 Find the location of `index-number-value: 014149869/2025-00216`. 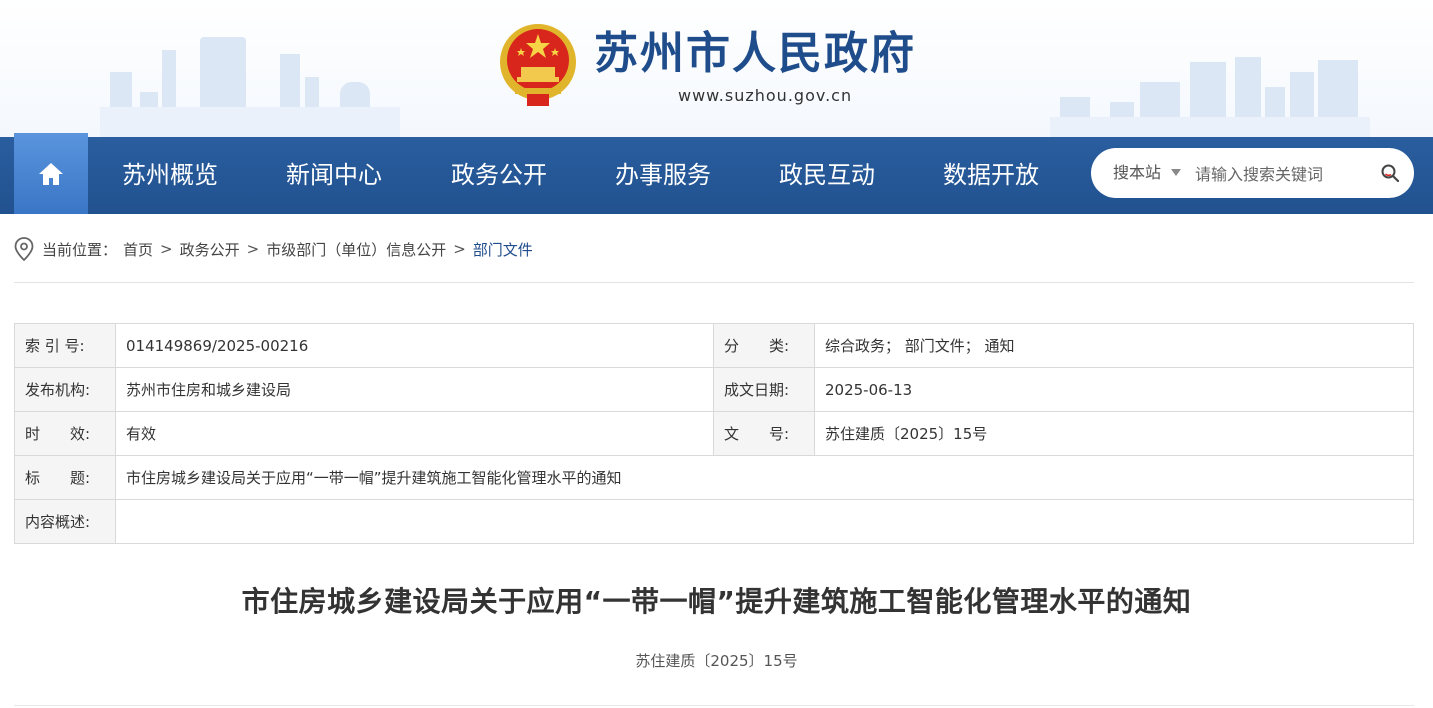

index-number-value: 014149869/2025-00216 is located at coordinates (414, 345).